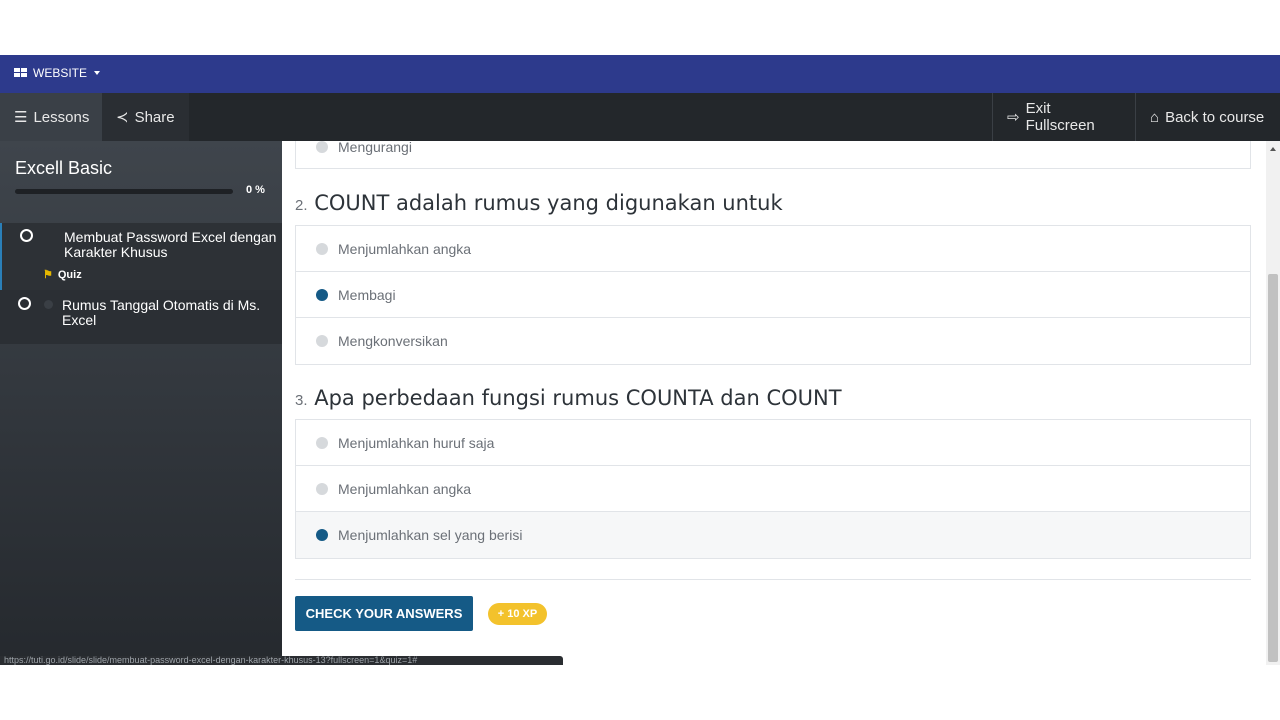 The height and width of the screenshot is (720, 1280). I want to click on answer-option: Menjumlahkan huruf saja, so click(773, 443).